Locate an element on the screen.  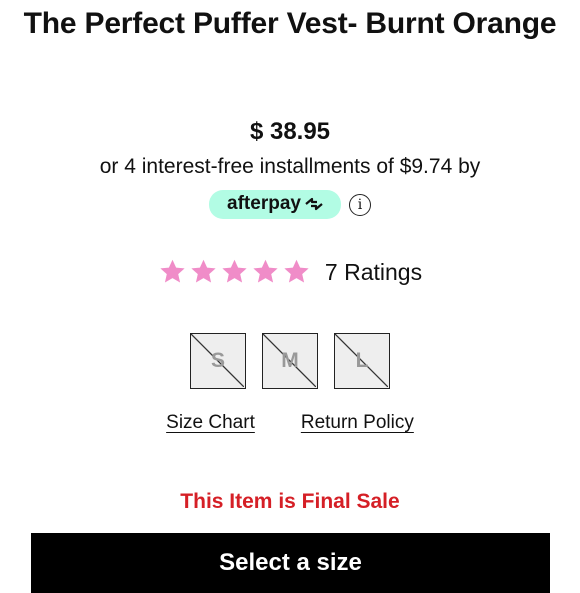
select-size-button: Select a size is located at coordinates (290, 563).